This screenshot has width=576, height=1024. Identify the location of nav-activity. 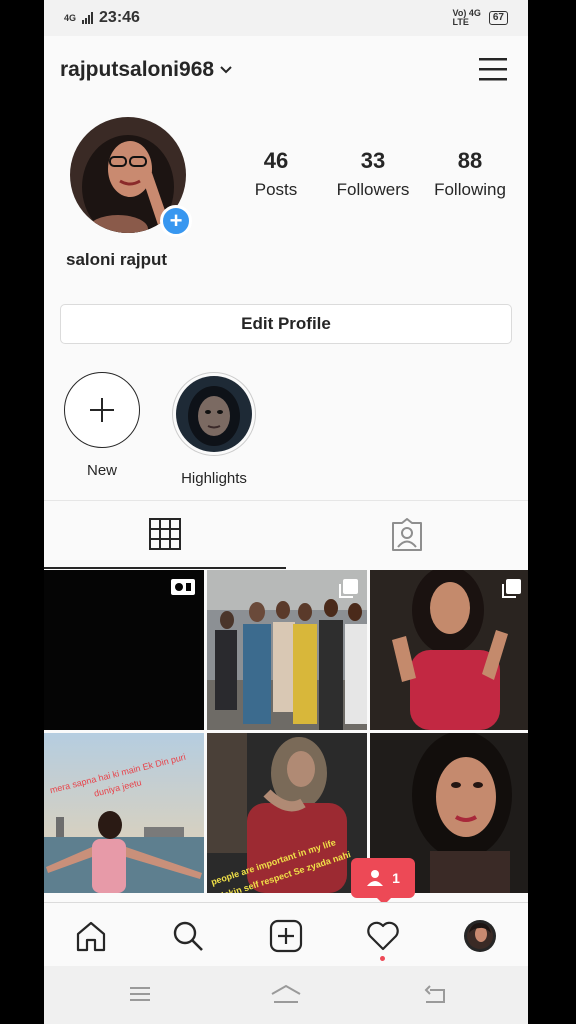
(383, 936).